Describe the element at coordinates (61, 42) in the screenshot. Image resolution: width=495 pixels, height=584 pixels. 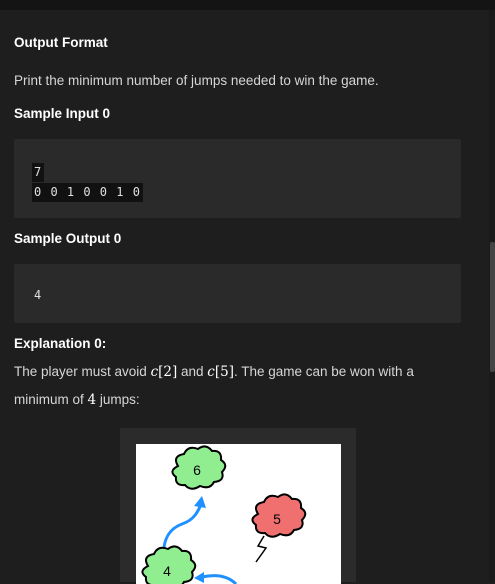
I see `output-format-heading: Output Format` at that location.